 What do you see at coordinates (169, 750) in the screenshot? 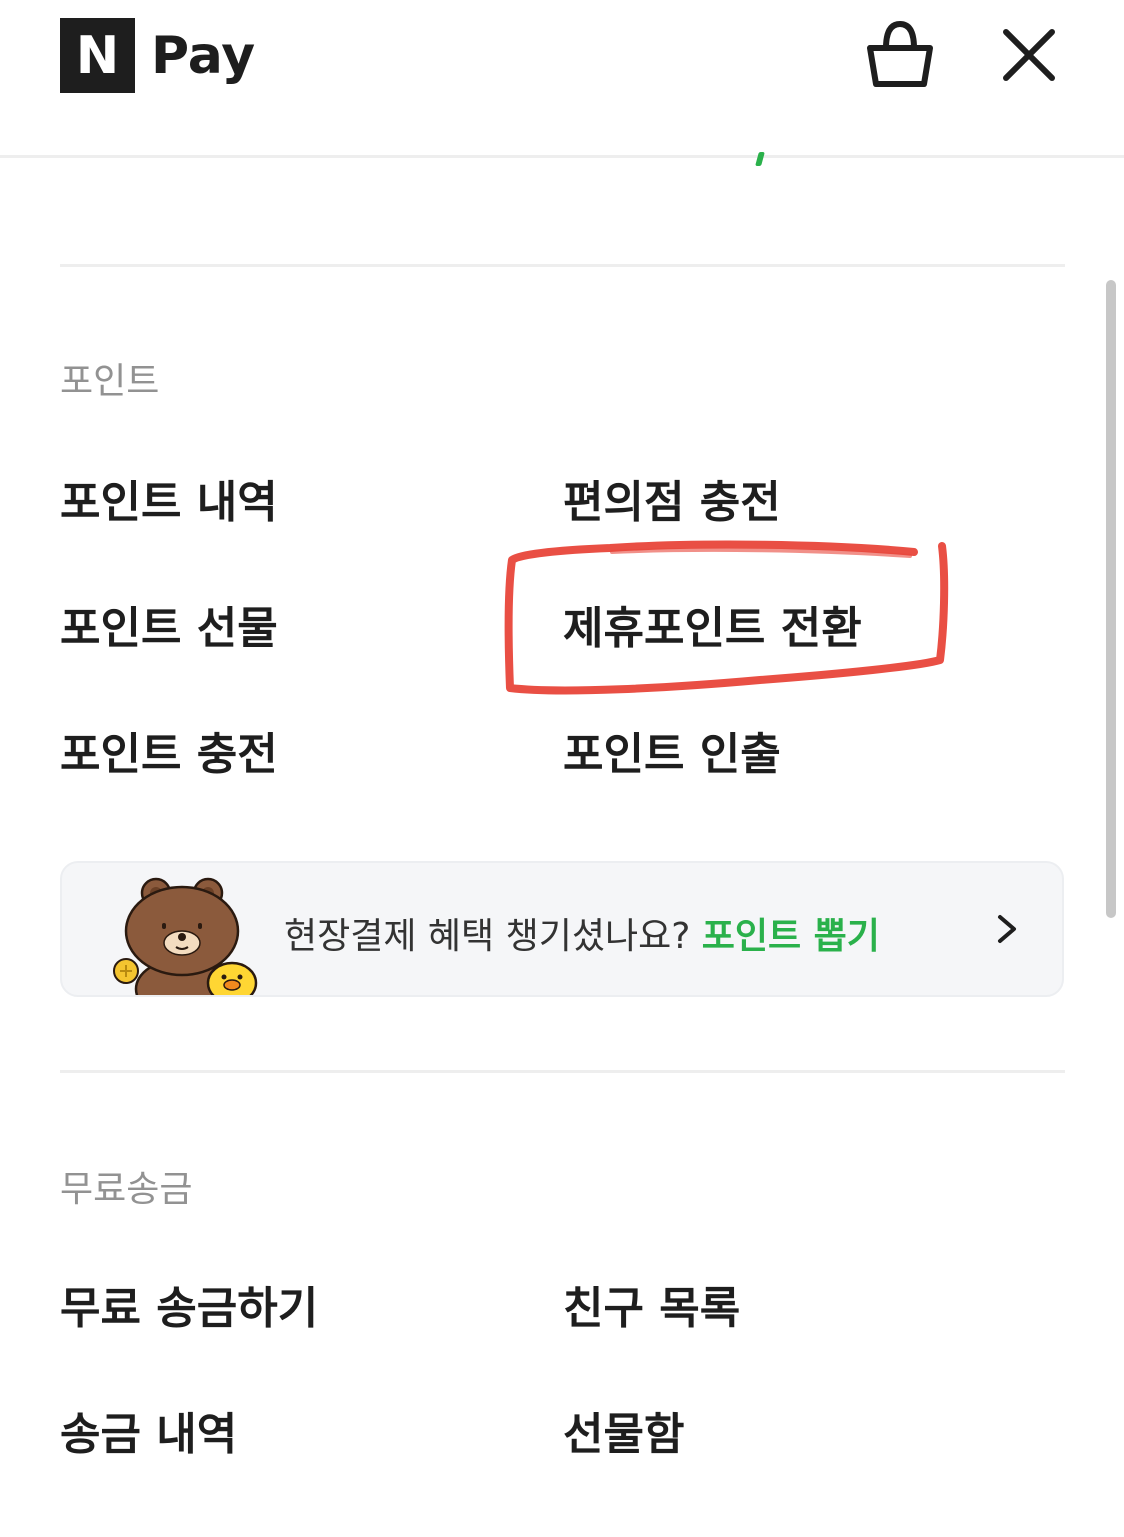
I see `menu-item-point-charge: 포인트 충전` at bounding box center [169, 750].